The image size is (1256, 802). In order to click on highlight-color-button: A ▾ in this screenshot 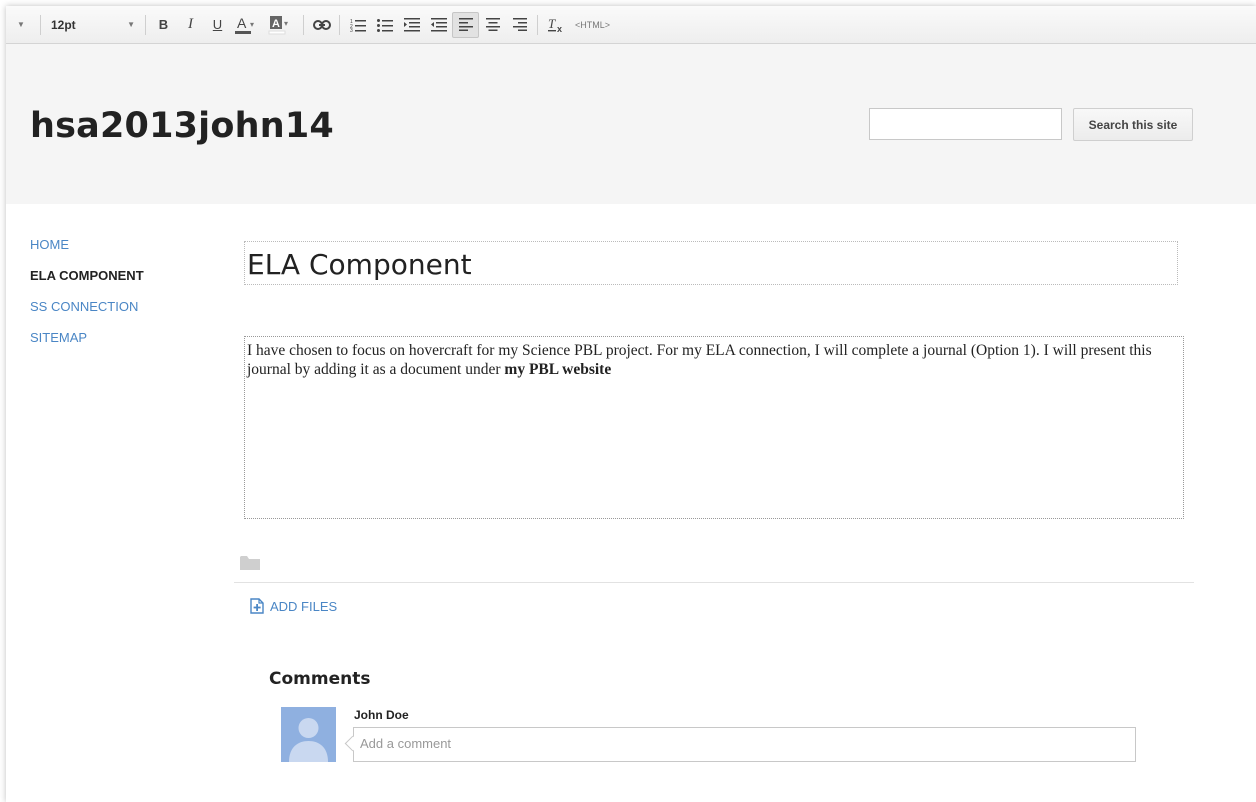, I will do `click(282, 25)`.